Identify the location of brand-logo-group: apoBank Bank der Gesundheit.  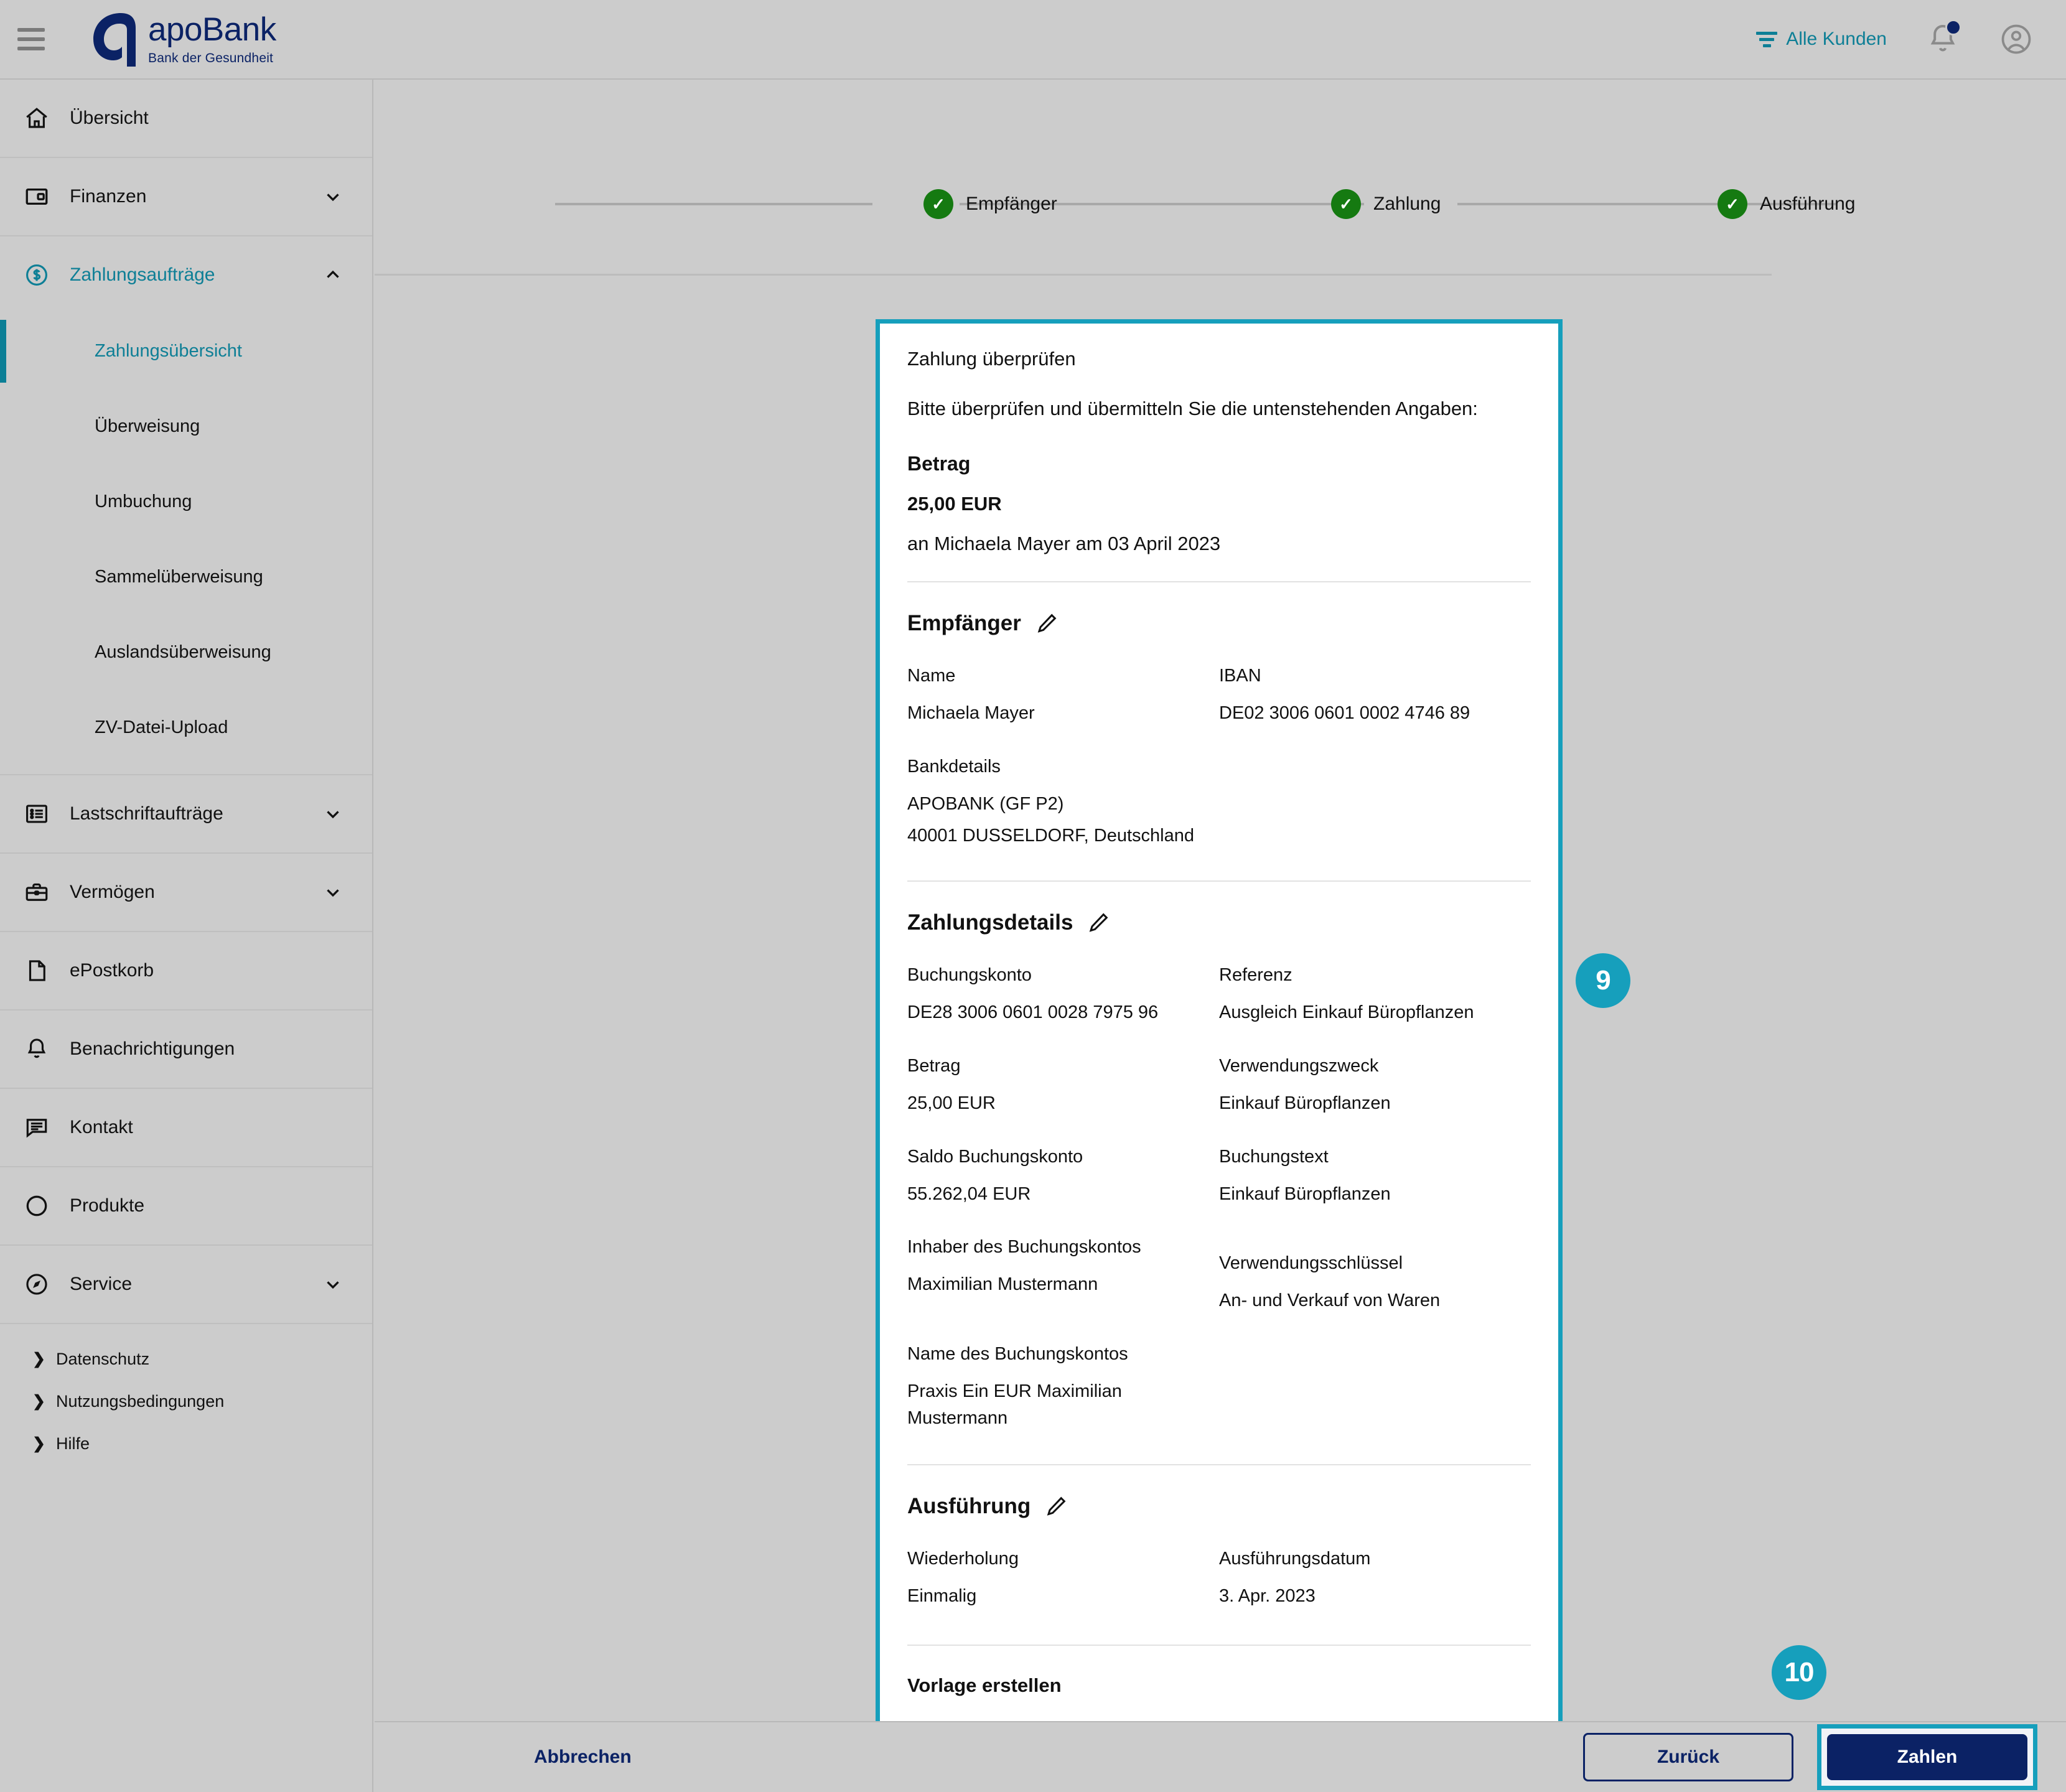
(181, 39).